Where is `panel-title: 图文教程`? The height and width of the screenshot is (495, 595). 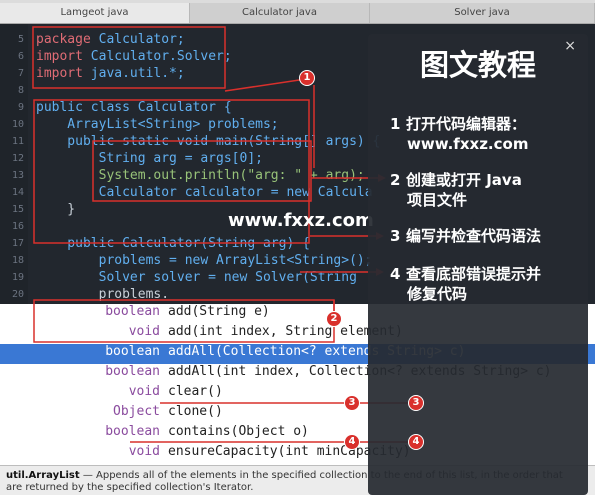
panel-title: 图文教程 is located at coordinates (477, 65).